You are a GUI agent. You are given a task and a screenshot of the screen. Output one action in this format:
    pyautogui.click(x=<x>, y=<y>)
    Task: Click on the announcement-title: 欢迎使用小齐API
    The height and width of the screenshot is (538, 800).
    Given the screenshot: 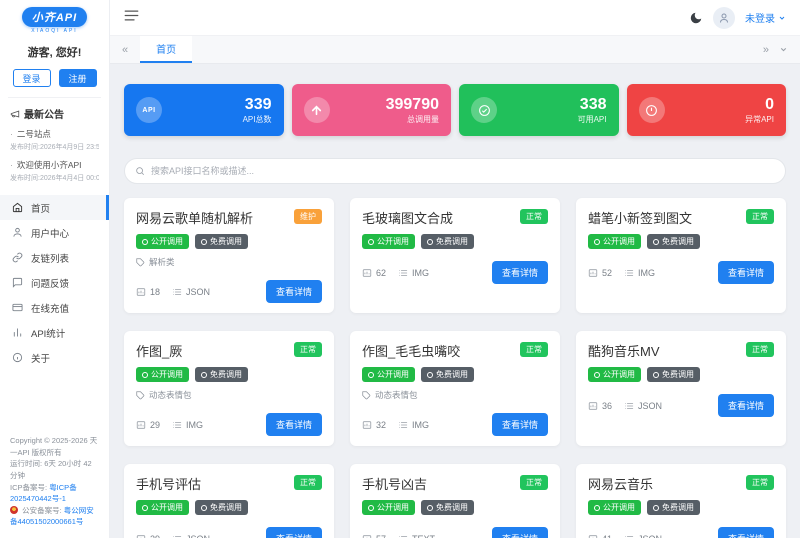 What is the action you would take?
    pyautogui.click(x=54, y=165)
    